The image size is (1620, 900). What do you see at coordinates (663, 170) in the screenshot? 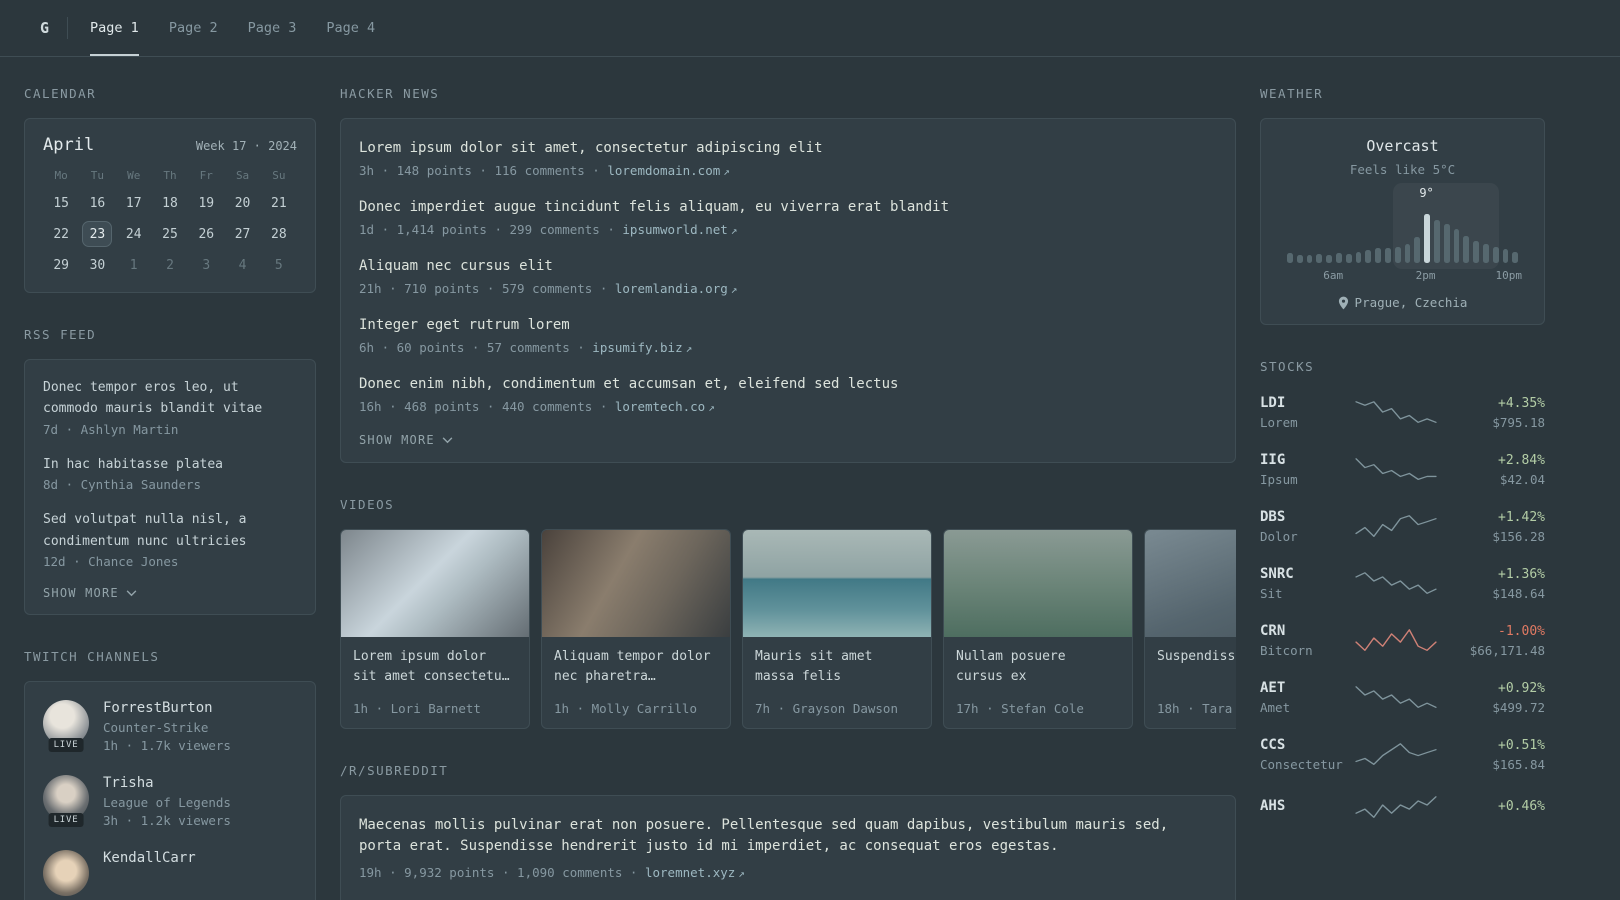
I see `story-domain-link: loremdomain.com` at bounding box center [663, 170].